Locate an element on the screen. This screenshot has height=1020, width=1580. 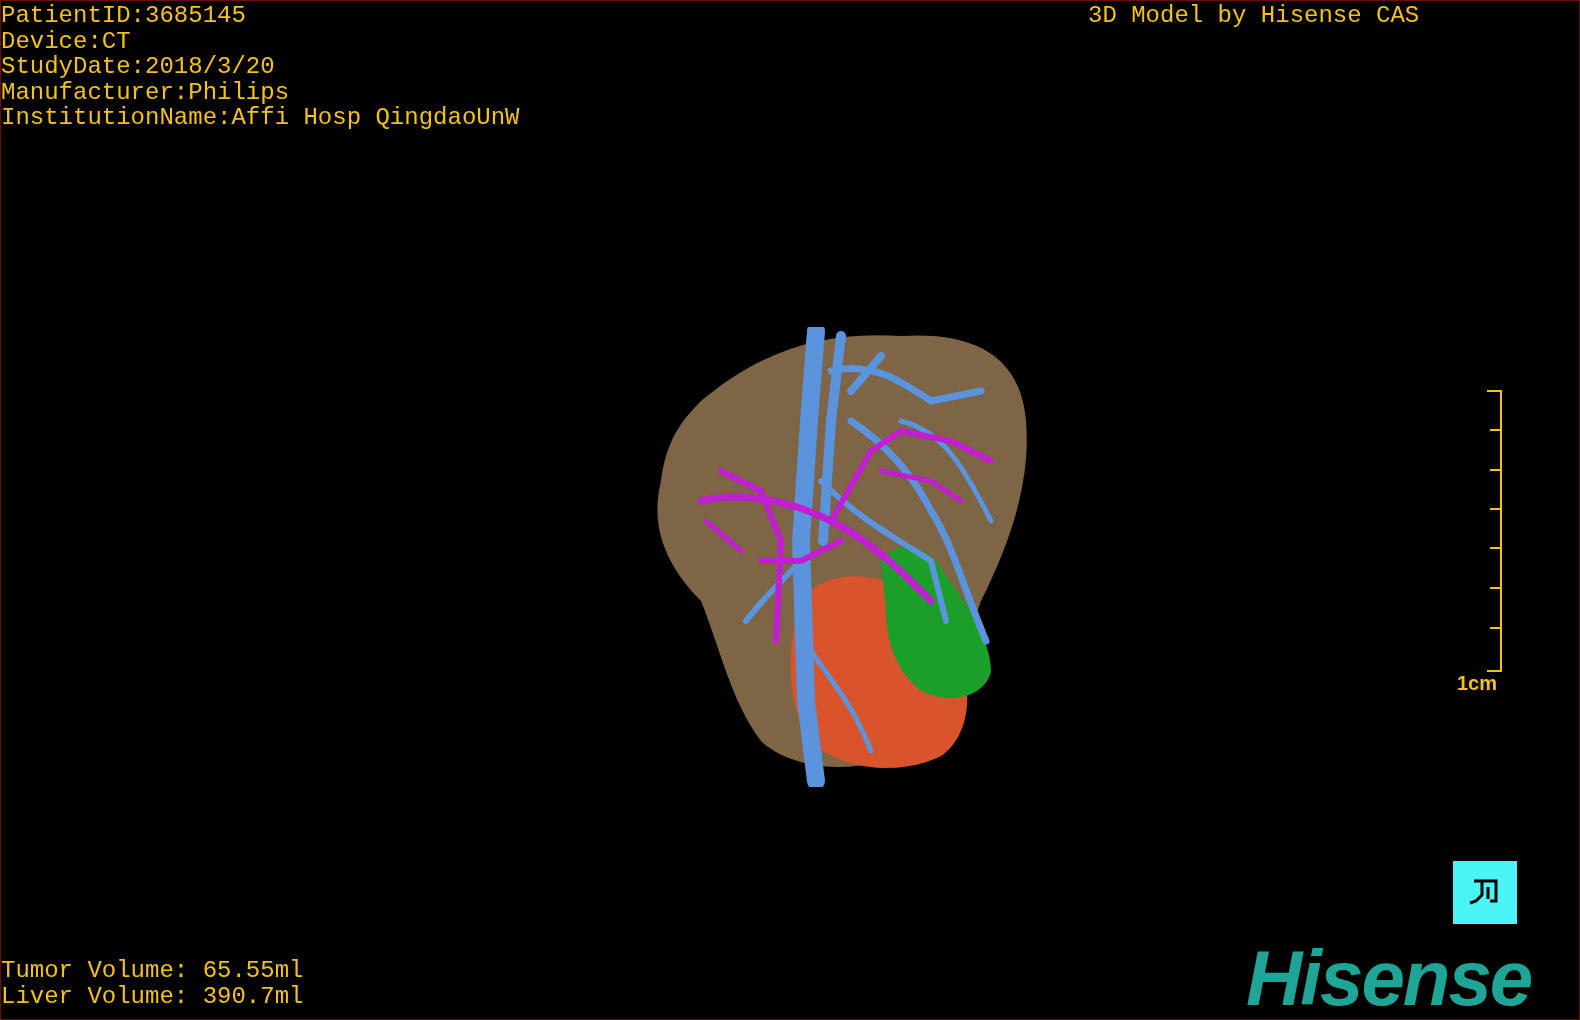
brand-logo: Hisense is located at coordinates (1389, 978).